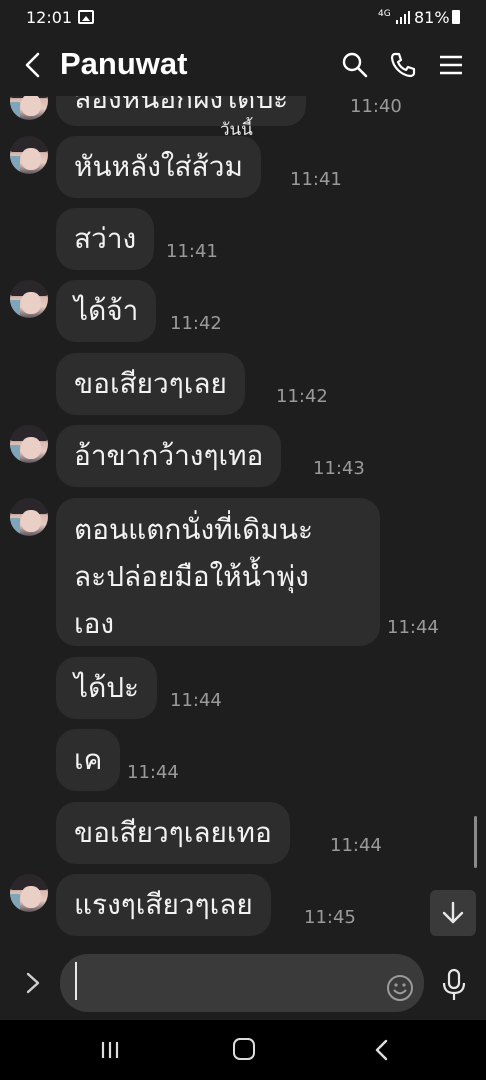 This screenshot has height=1080, width=486. I want to click on message-text: ได้จ้า, so click(106, 311).